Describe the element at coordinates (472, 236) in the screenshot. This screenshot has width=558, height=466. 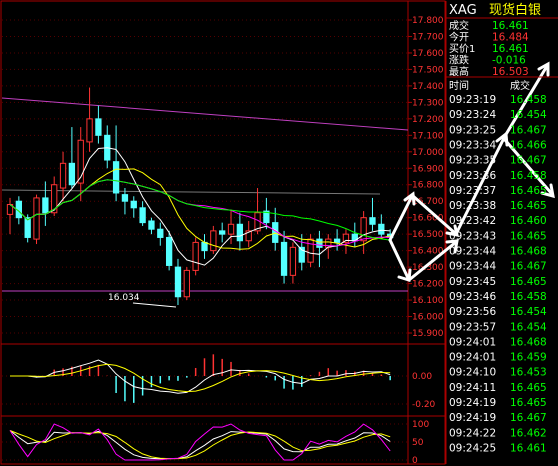
I see `tick-time: 09:23:43` at that location.